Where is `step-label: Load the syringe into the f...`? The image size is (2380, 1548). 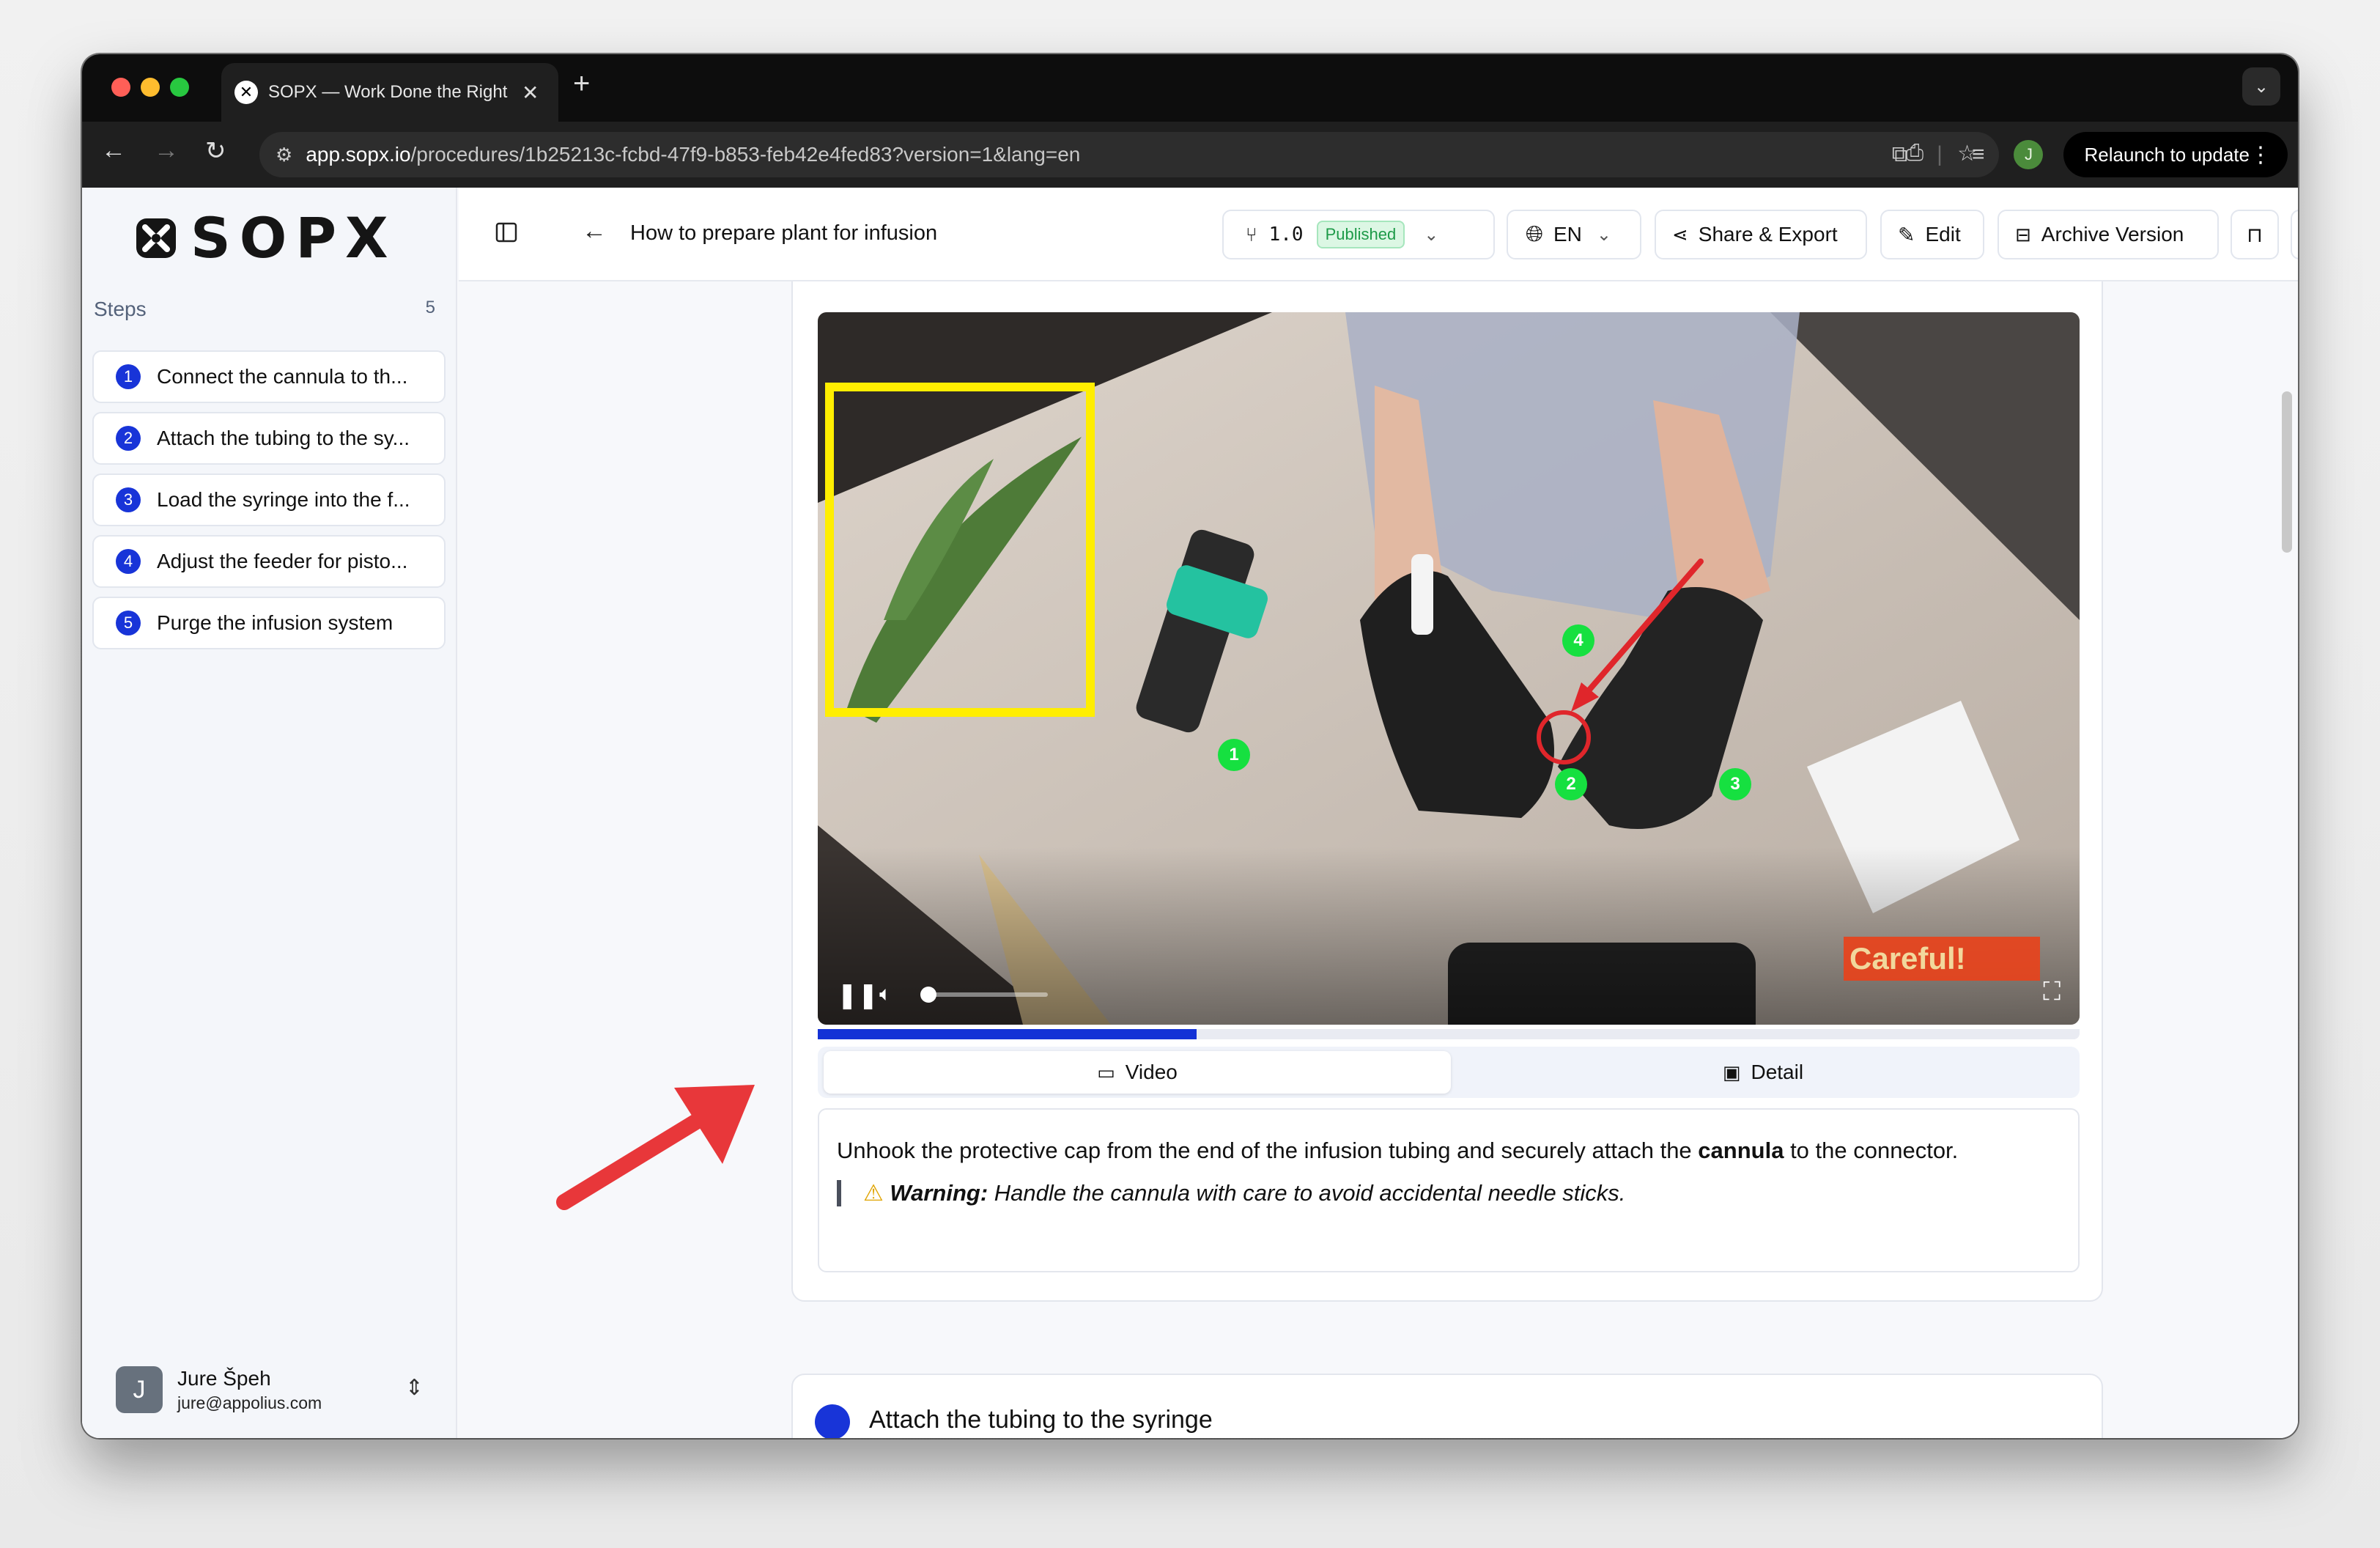
step-label: Load the syringe into the f... is located at coordinates (283, 499).